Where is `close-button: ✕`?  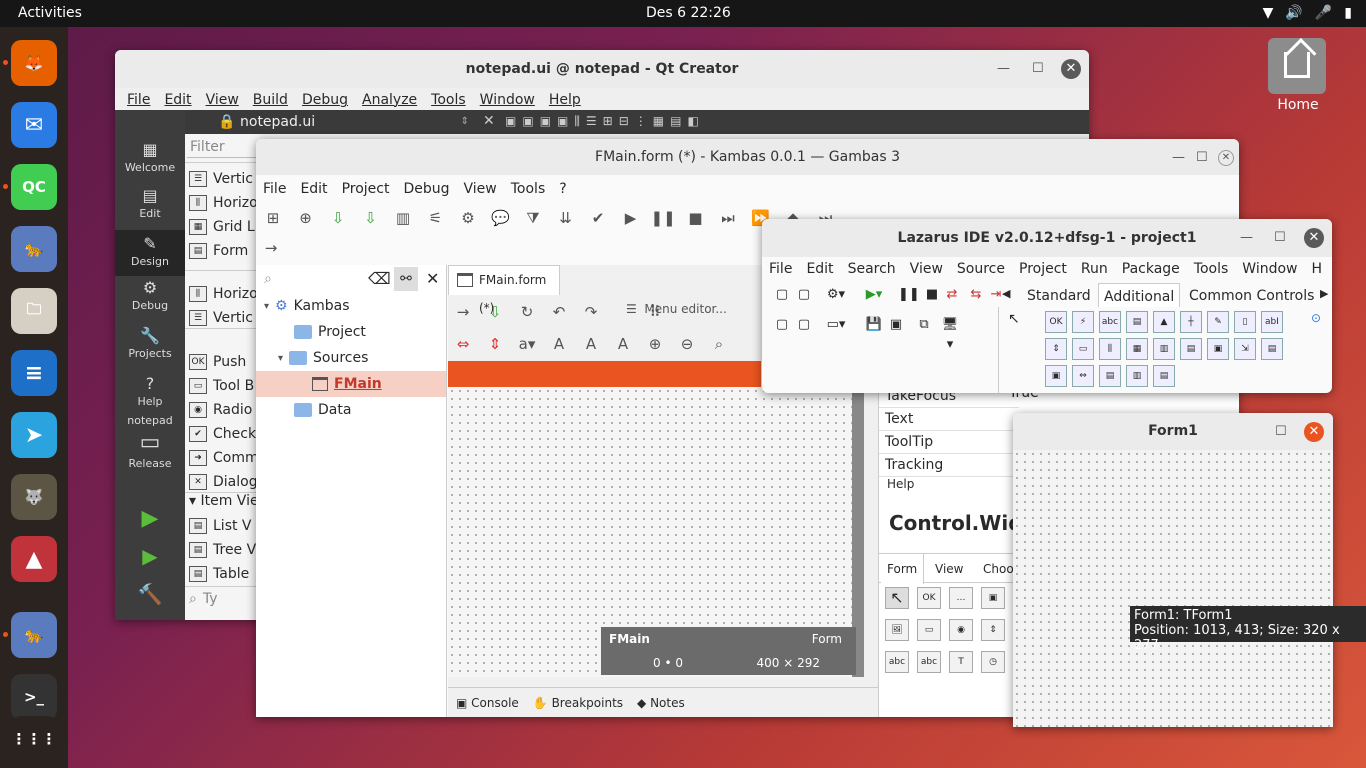 close-button: ✕ is located at coordinates (1226, 158).